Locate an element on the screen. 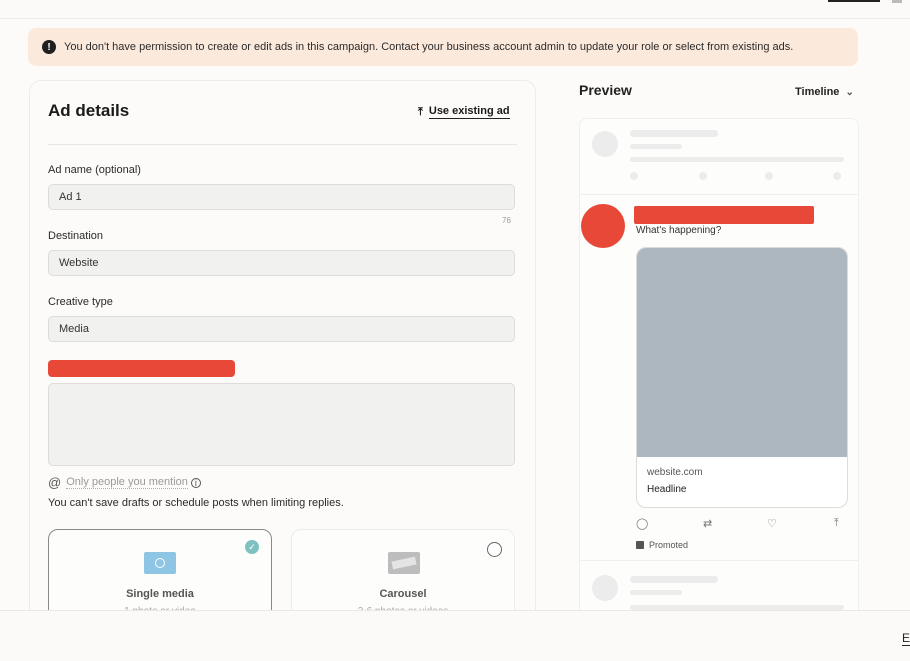 Image resolution: width=910 pixels, height=661 pixels. reply-setting: @ Only people you mention i is located at coordinates (124, 482).